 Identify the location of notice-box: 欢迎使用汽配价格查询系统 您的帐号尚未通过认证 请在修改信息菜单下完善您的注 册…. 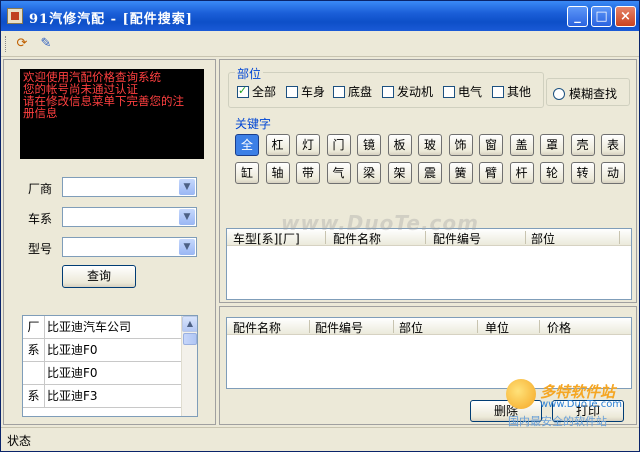
(112, 114).